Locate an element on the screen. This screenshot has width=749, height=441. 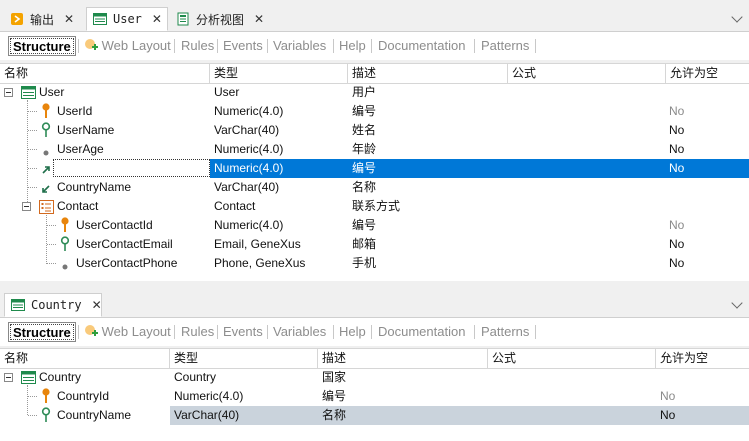
cell-name: UserId is located at coordinates (74, 111).